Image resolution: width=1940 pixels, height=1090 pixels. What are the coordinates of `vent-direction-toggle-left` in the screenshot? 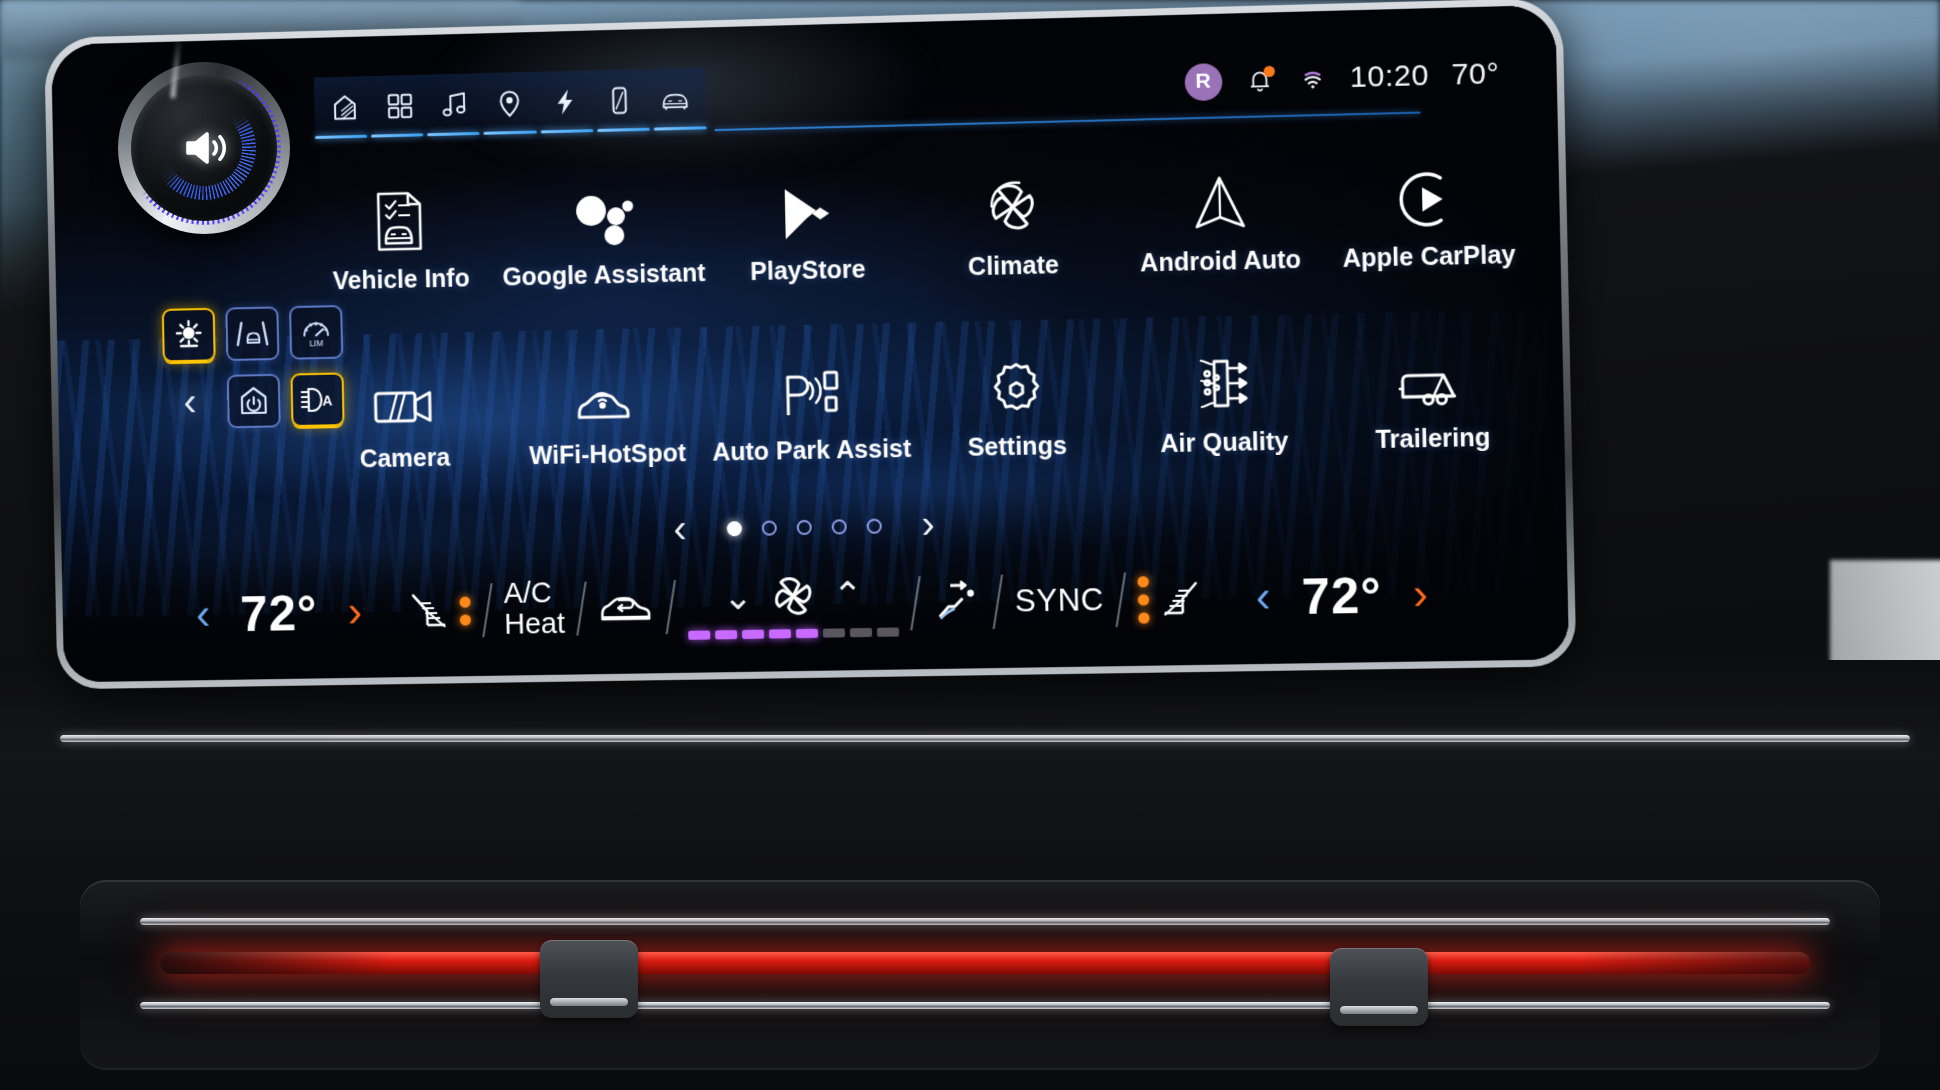 It's located at (589, 979).